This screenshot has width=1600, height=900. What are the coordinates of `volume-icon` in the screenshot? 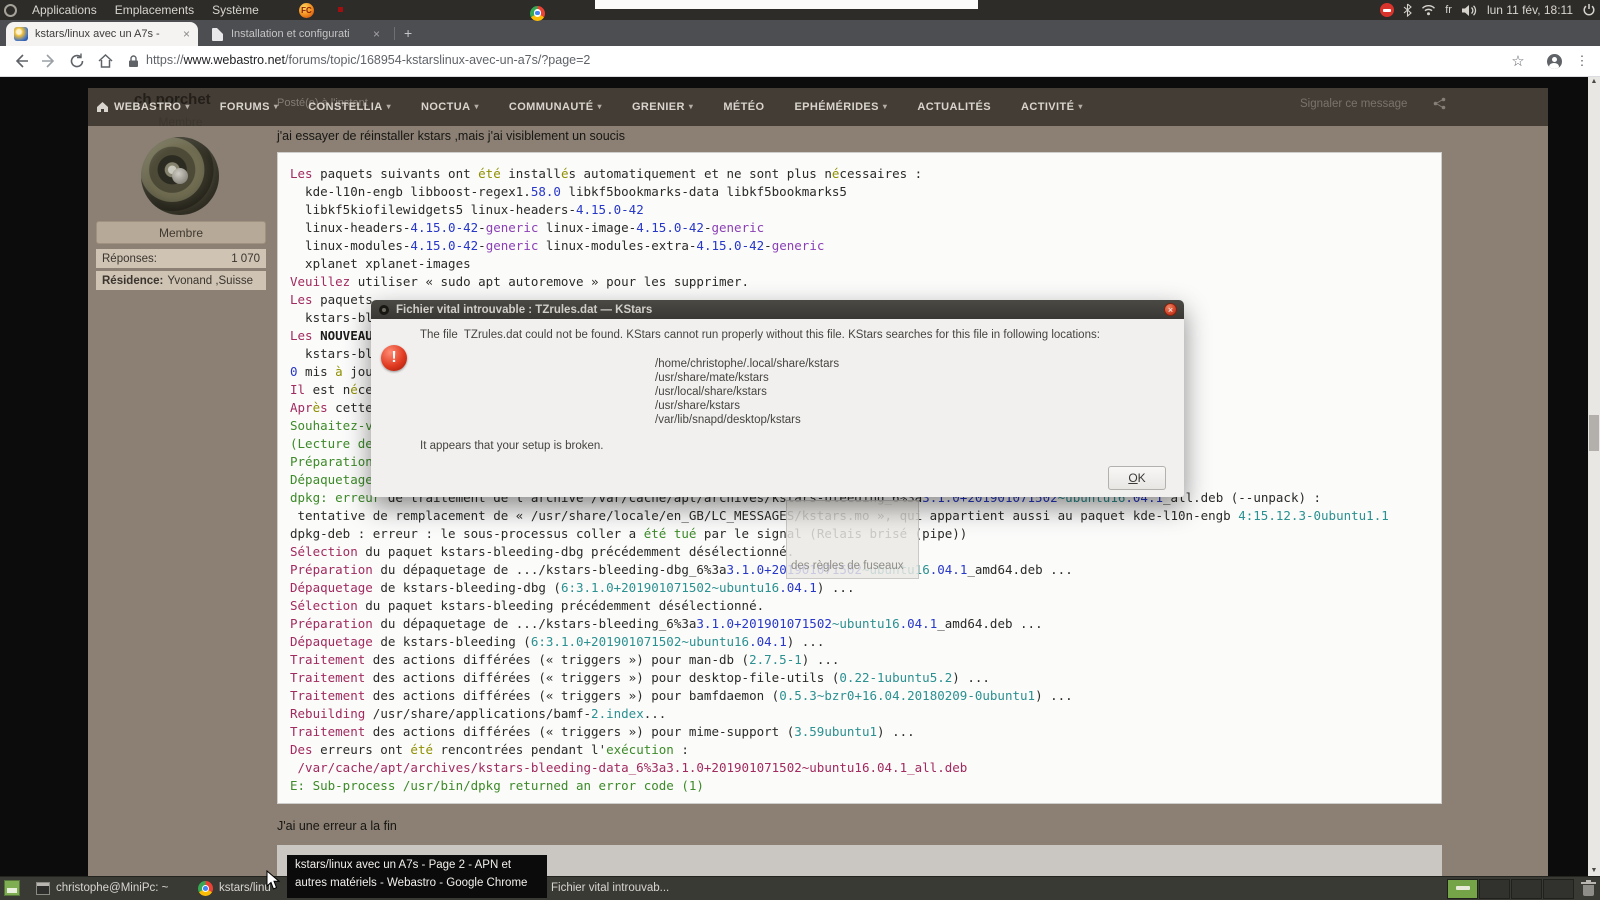 It's located at (1469, 10).